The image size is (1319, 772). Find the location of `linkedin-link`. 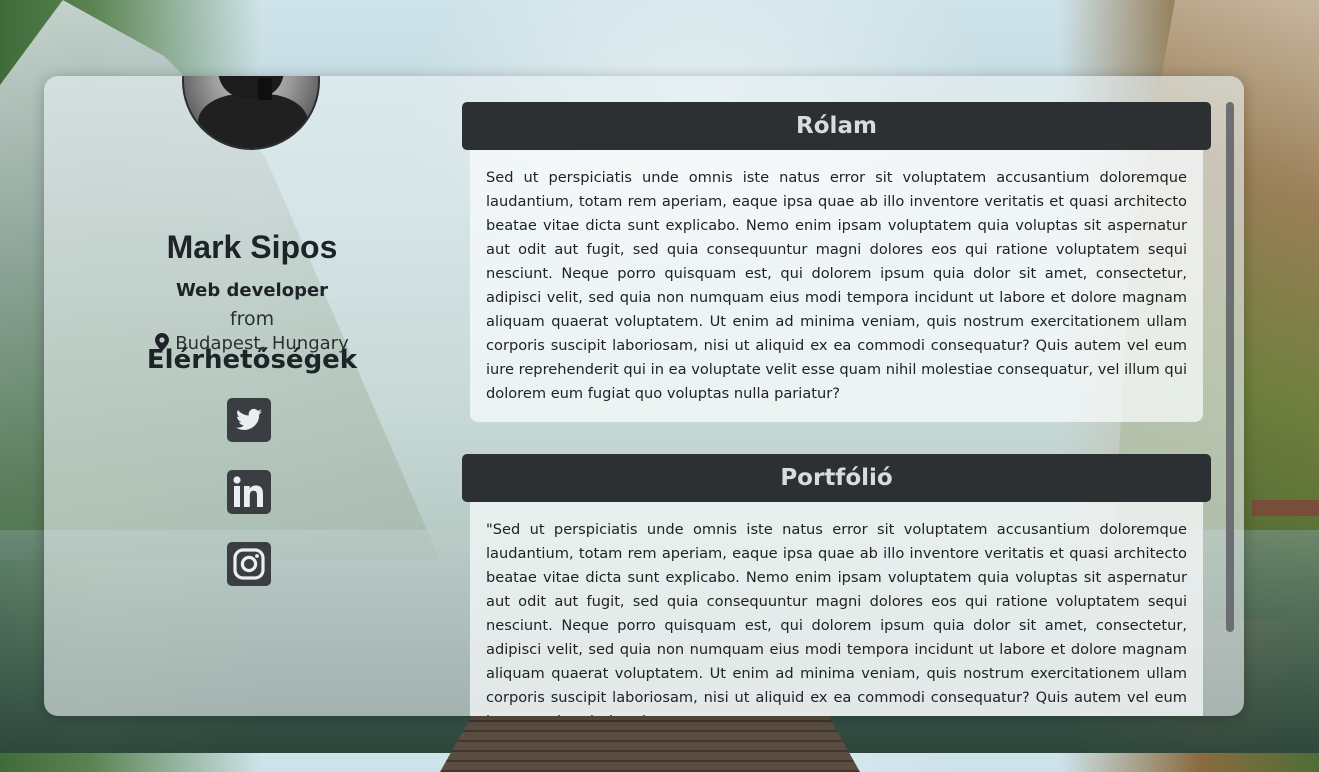

linkedin-link is located at coordinates (249, 492).